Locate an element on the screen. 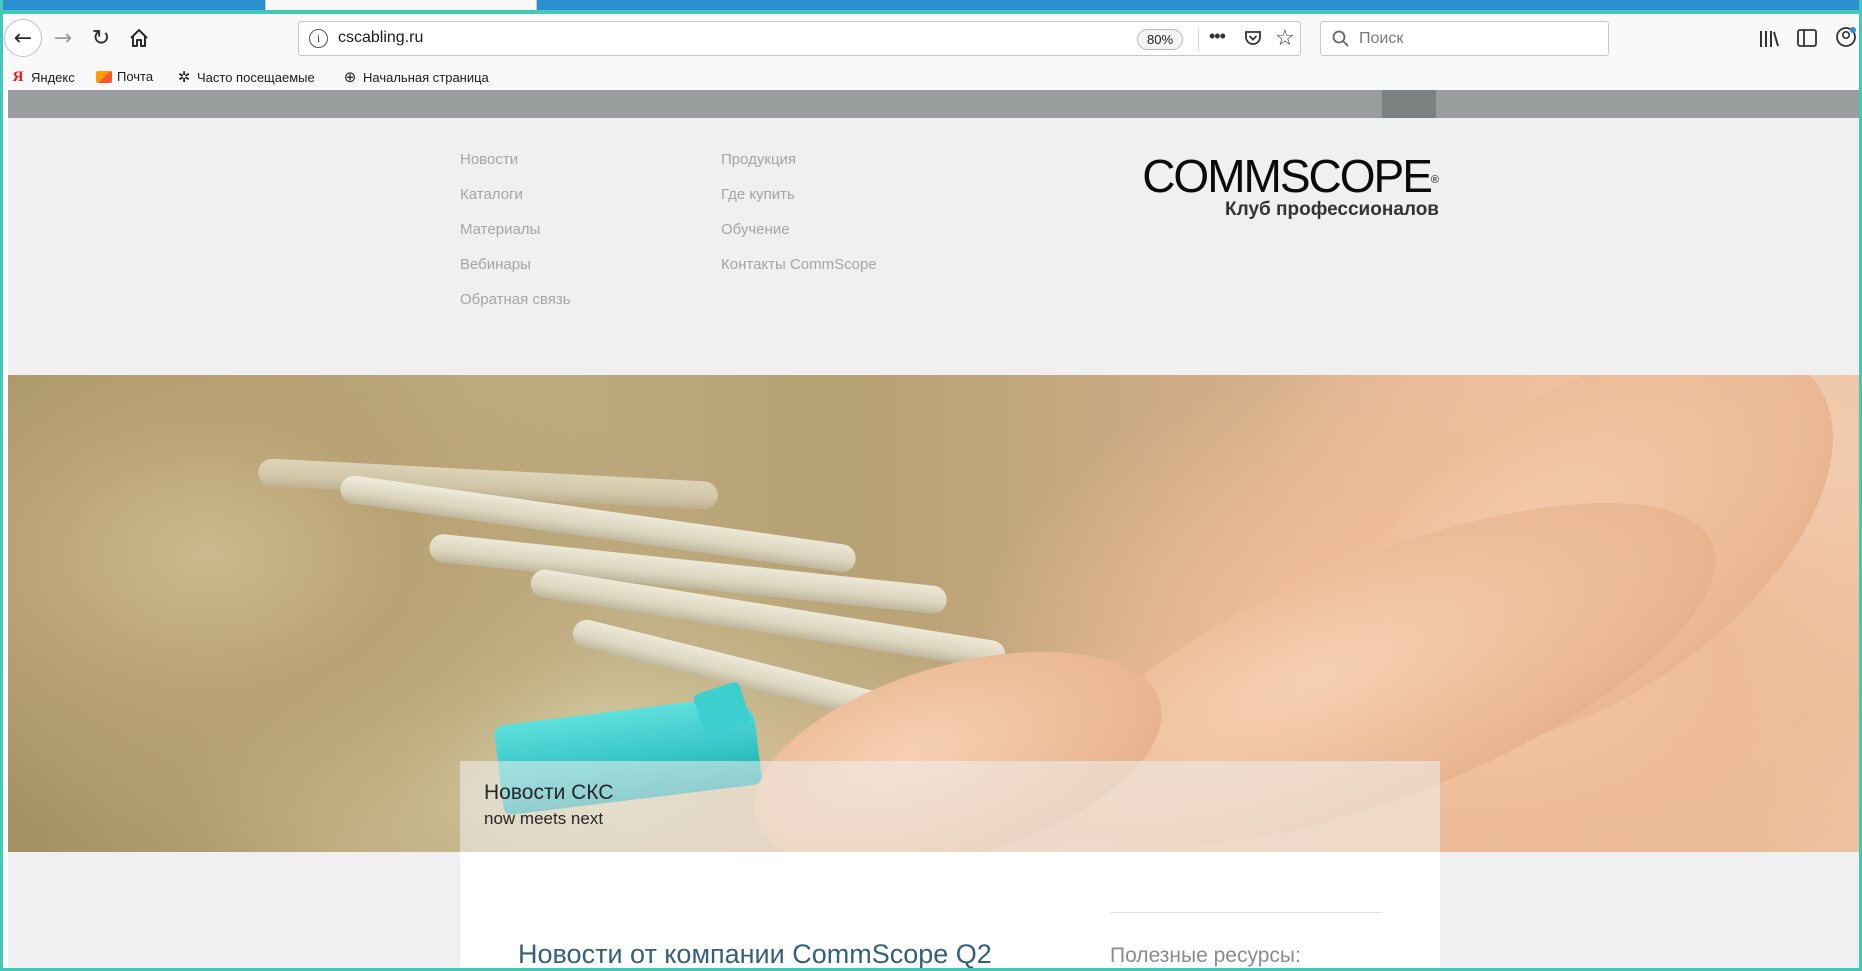 This screenshot has height=971, width=1862. arrow-left-icon: ← is located at coordinates (23, 38).